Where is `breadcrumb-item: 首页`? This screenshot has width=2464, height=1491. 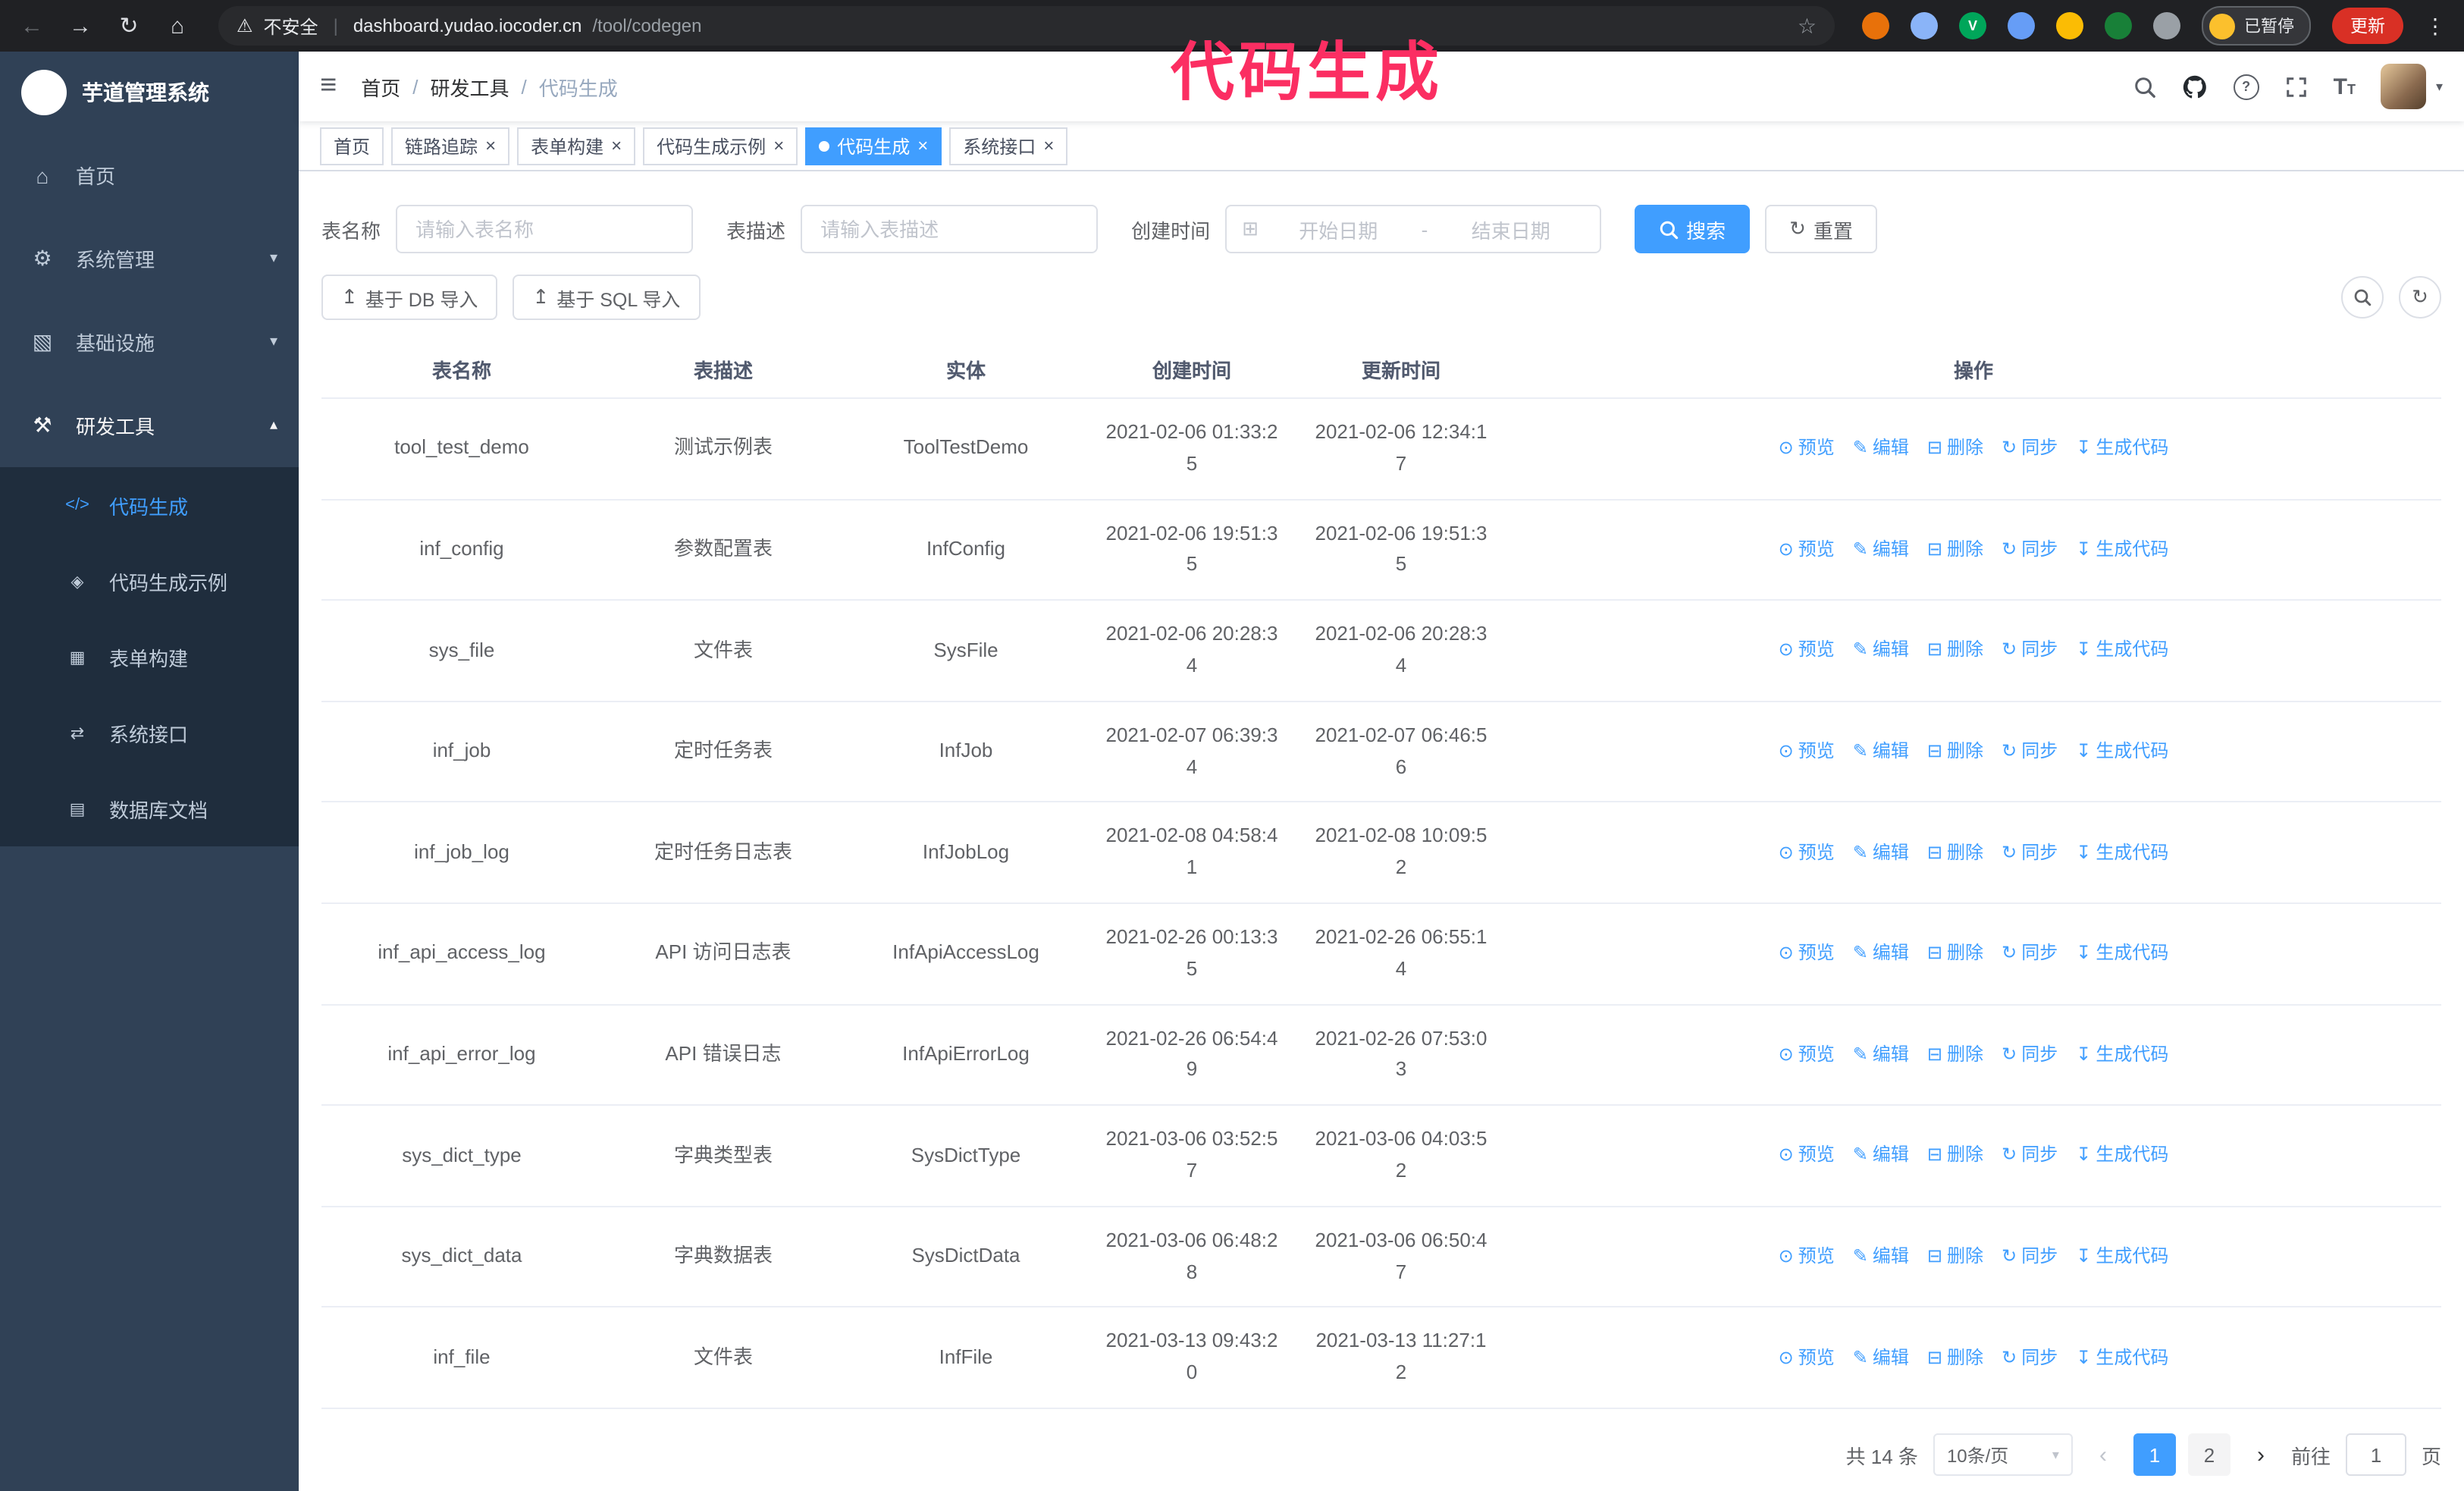 breadcrumb-item: 首页 is located at coordinates (381, 86).